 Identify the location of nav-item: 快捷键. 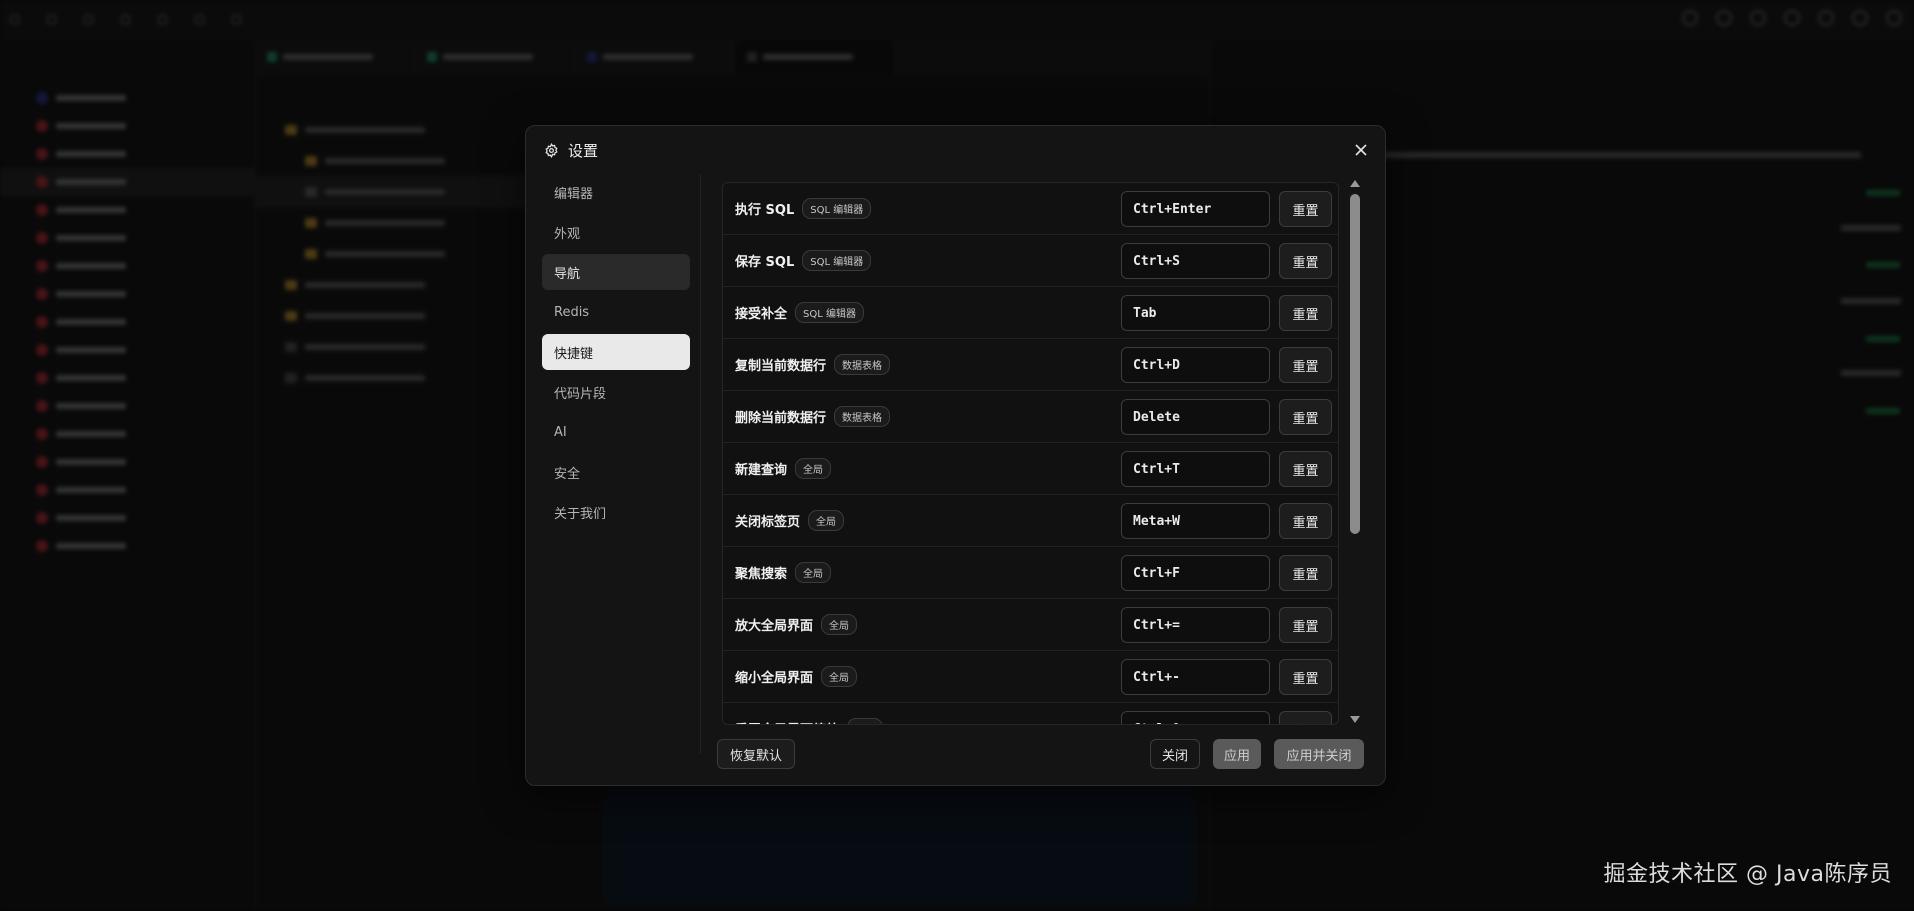
(616, 352).